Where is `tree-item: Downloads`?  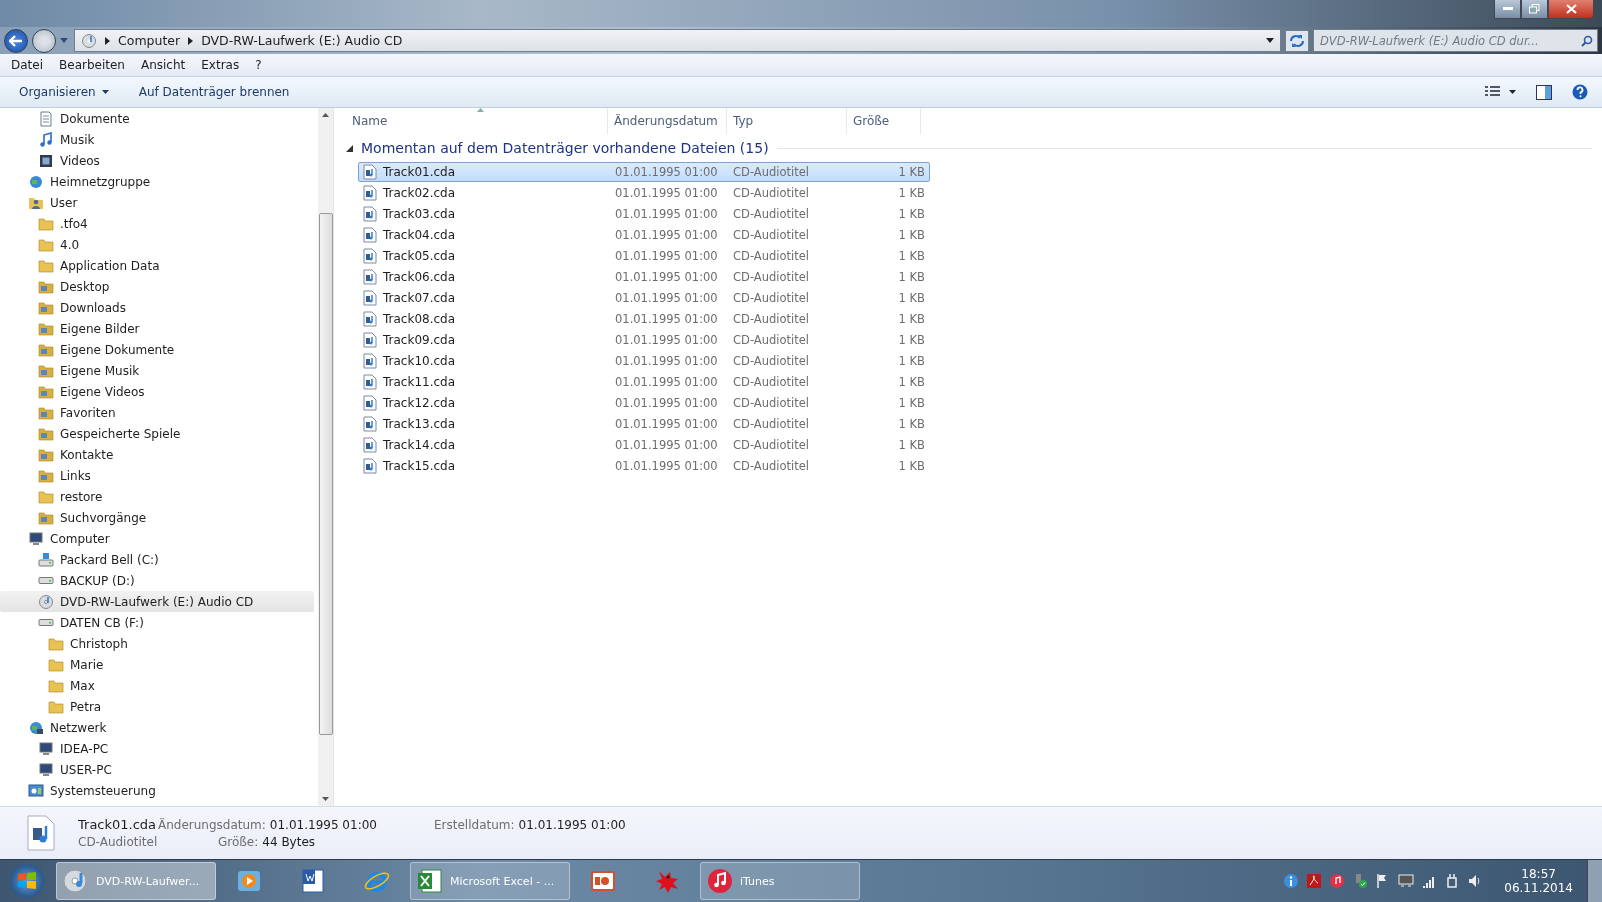 tree-item: Downloads is located at coordinates (157, 307).